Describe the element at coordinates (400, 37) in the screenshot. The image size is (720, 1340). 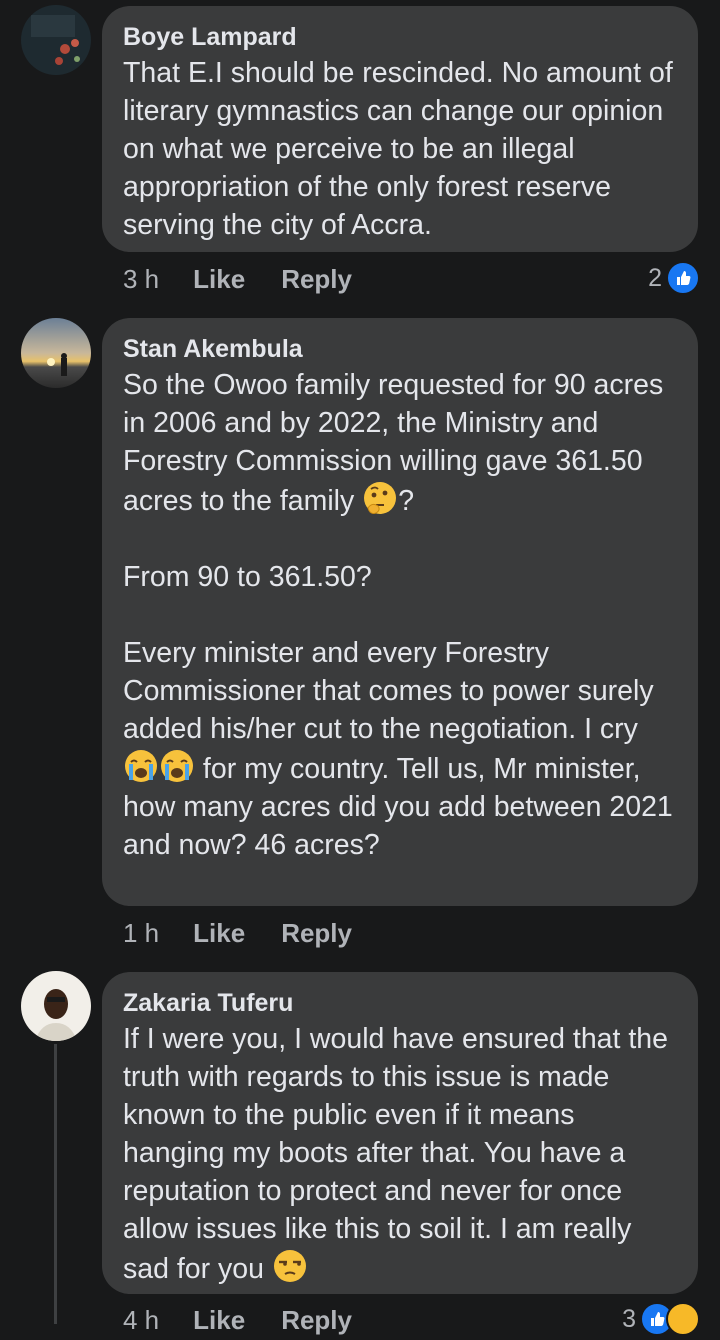
I see `comment-author: Boye Lampard` at that location.